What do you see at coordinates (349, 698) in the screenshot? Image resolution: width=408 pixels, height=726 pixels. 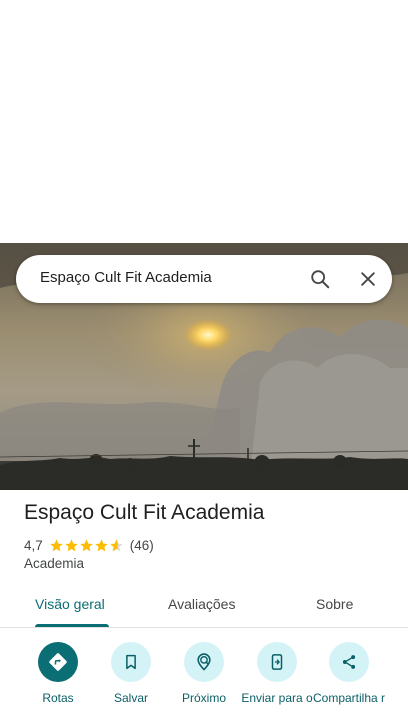 I see `share-label: Compartilha r` at bounding box center [349, 698].